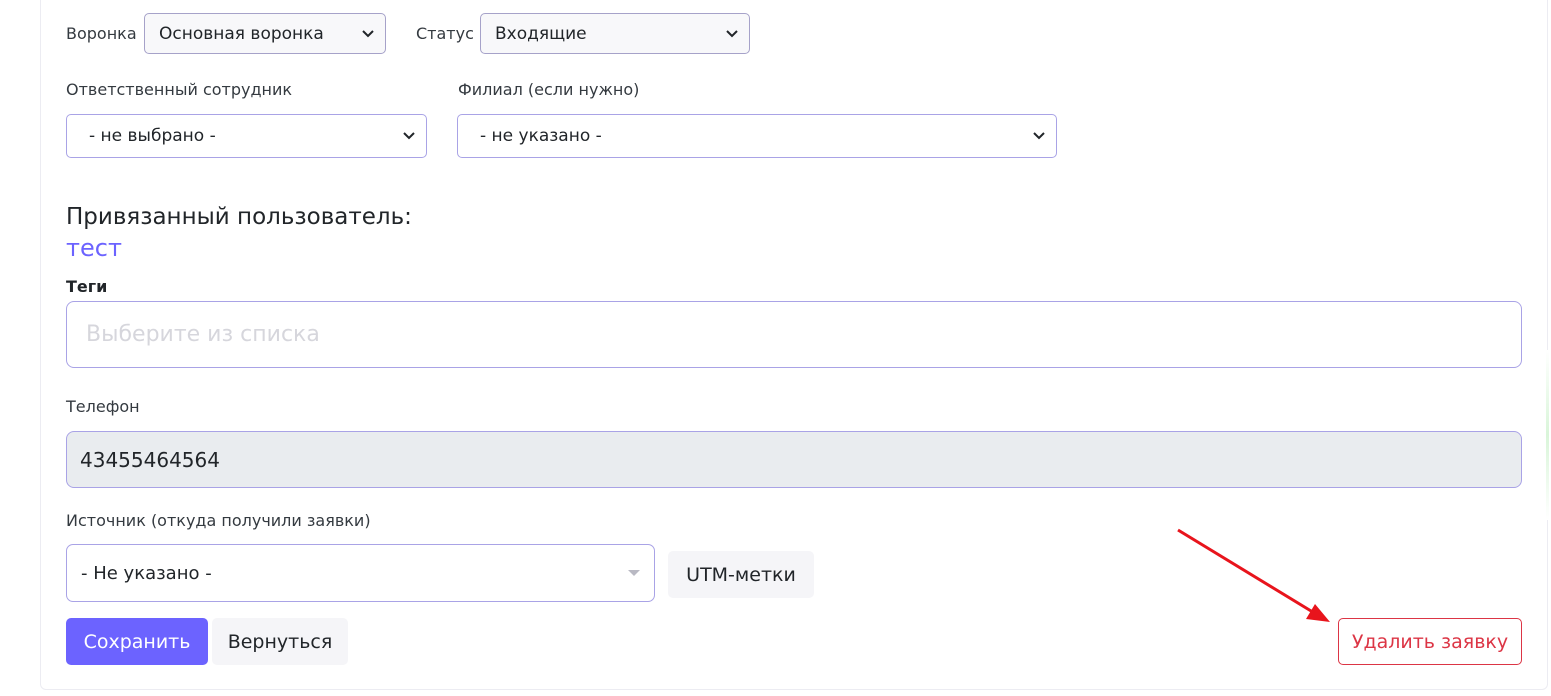 The height and width of the screenshot is (696, 1551). What do you see at coordinates (103, 406) in the screenshot?
I see `phone-label: Телефон` at bounding box center [103, 406].